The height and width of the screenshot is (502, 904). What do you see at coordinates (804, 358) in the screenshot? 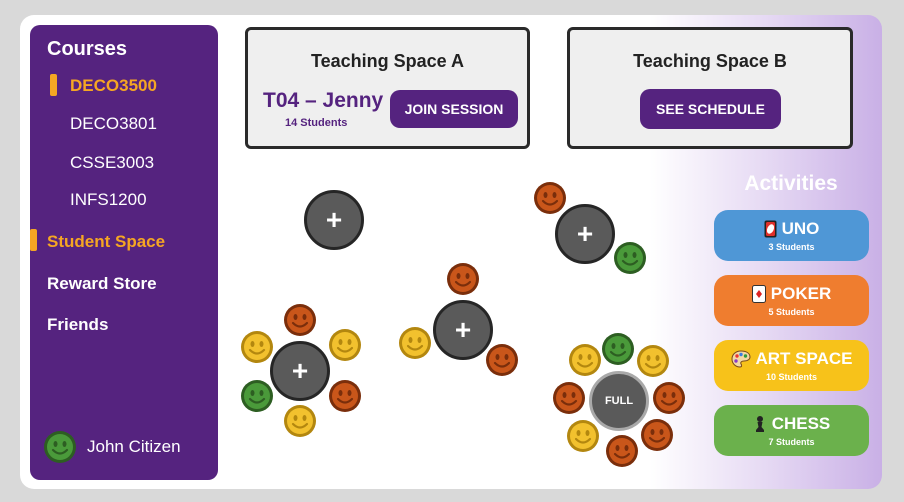
I see `activity-art-space-name: ART SPACE` at bounding box center [804, 358].